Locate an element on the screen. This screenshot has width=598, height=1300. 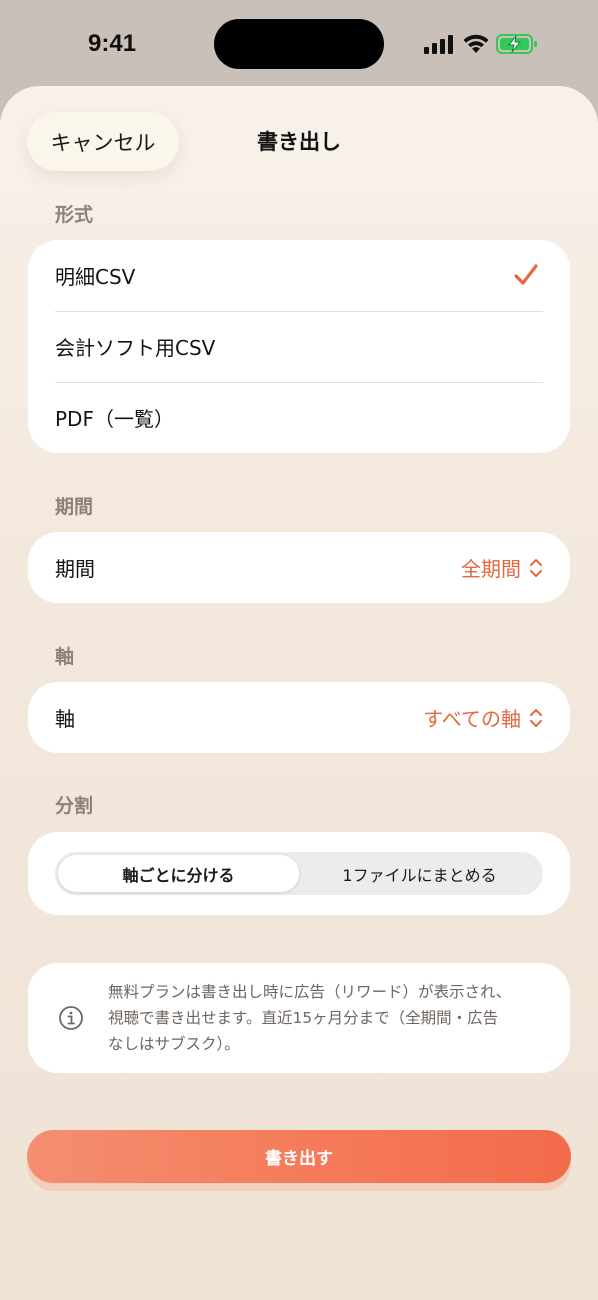
option-label: PDF（一覧） is located at coordinates (114, 419).